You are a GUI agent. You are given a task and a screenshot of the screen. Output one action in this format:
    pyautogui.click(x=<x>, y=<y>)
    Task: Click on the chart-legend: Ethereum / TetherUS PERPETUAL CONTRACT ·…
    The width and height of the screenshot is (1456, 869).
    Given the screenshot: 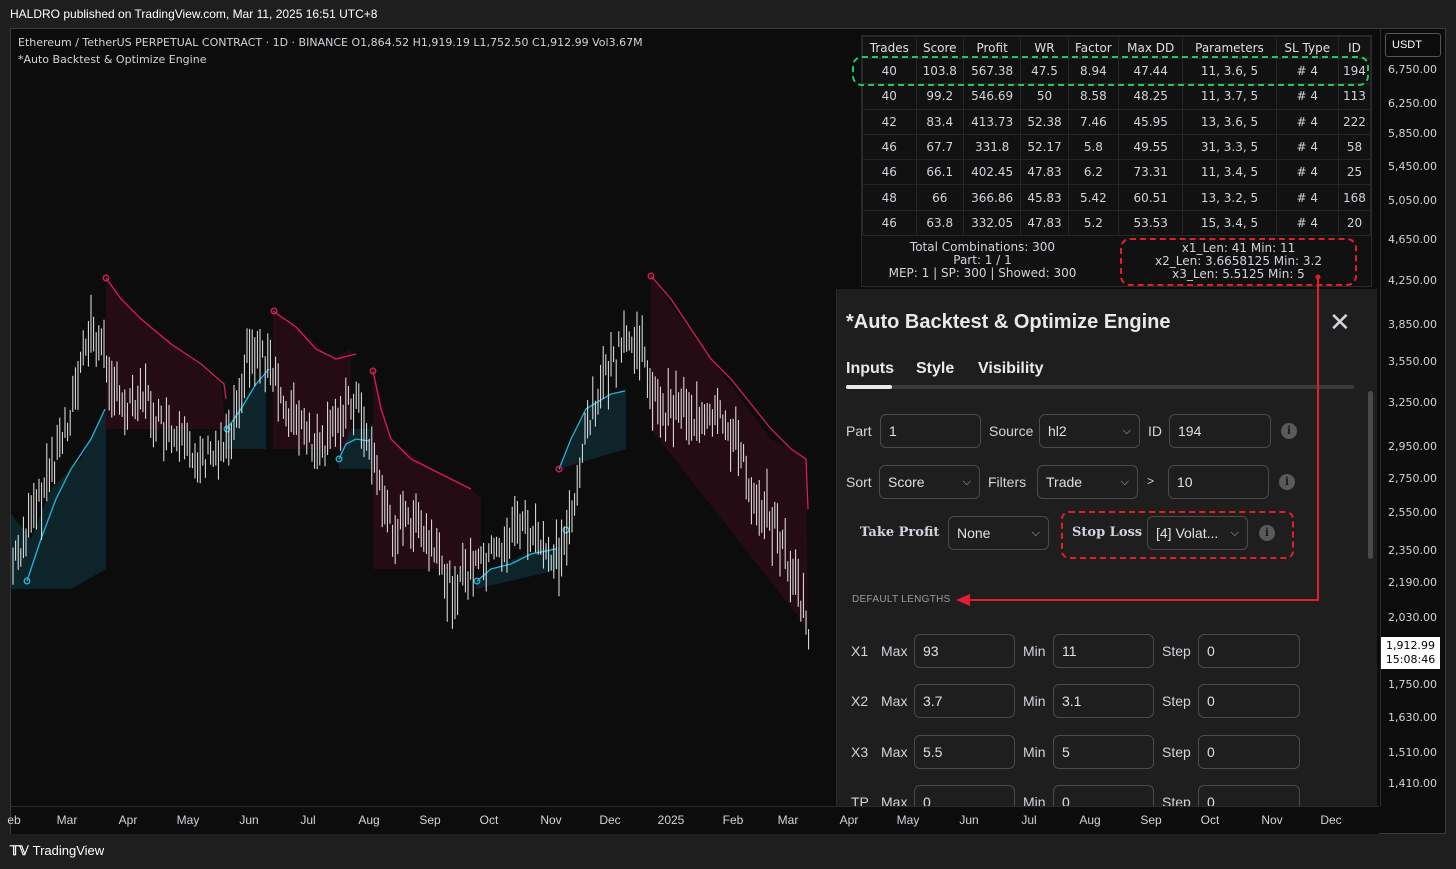 What is the action you would take?
    pyautogui.click(x=330, y=51)
    